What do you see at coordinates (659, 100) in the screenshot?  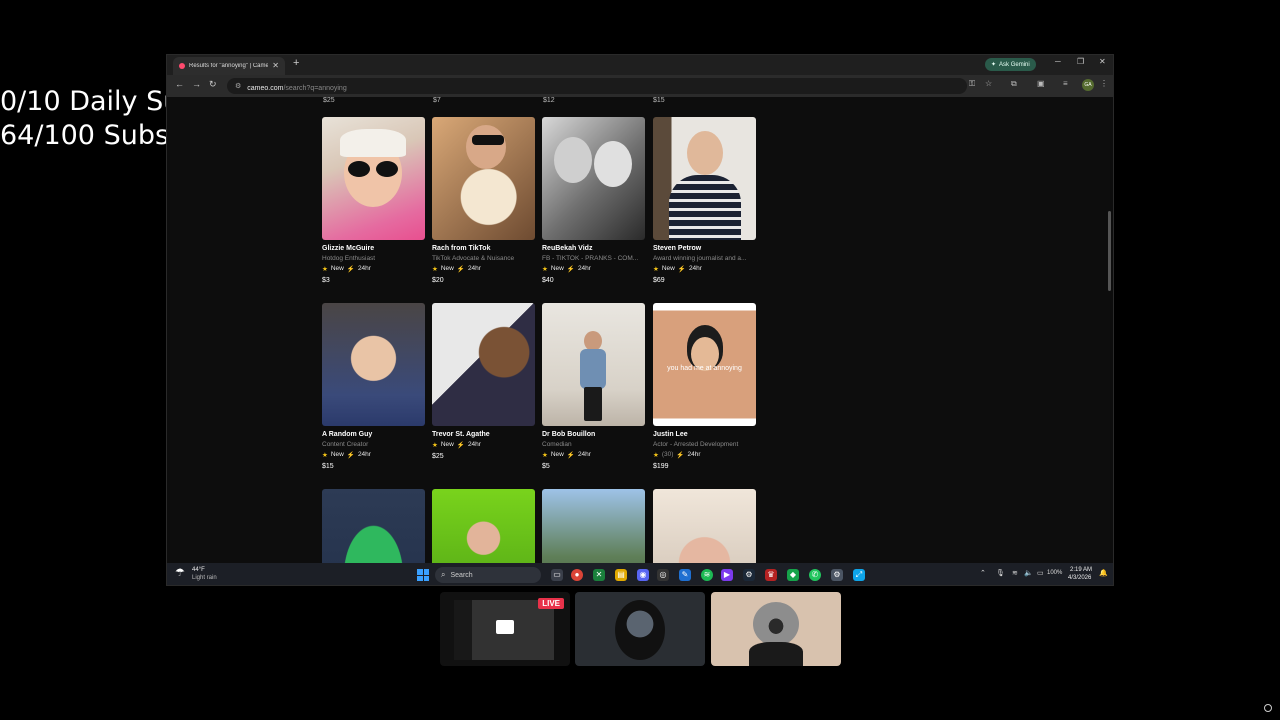 I see `previous-row-price: $15` at bounding box center [659, 100].